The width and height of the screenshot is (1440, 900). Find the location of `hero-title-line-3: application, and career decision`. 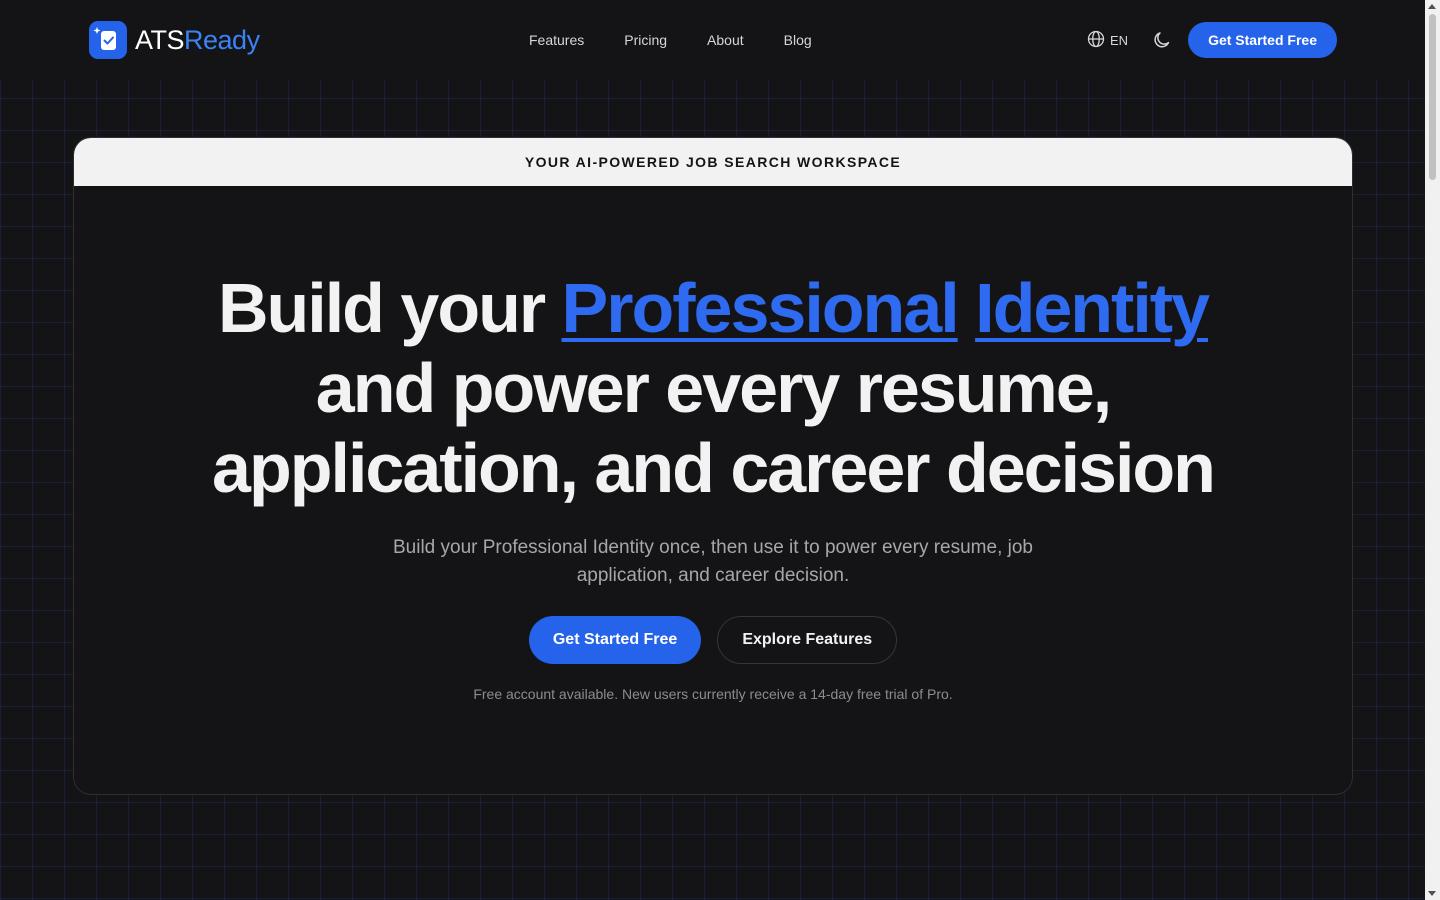

hero-title-line-3: application, and career decision is located at coordinates (714, 468).